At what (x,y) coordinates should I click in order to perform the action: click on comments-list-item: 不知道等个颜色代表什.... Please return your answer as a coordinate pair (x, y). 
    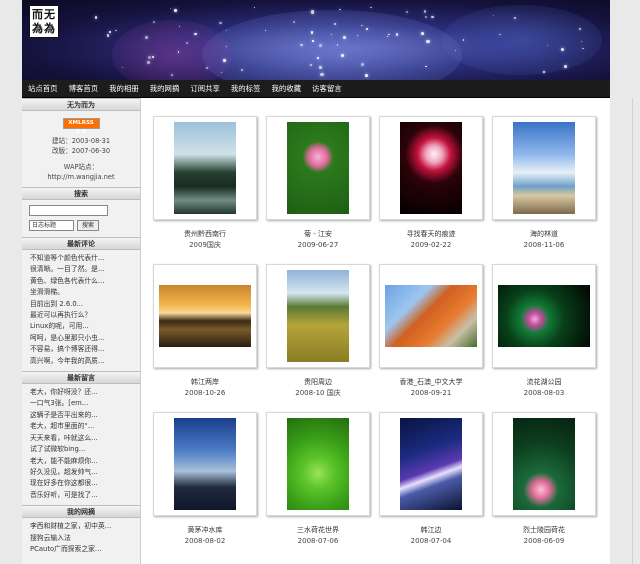
    Looking at the image, I should click on (85, 258).